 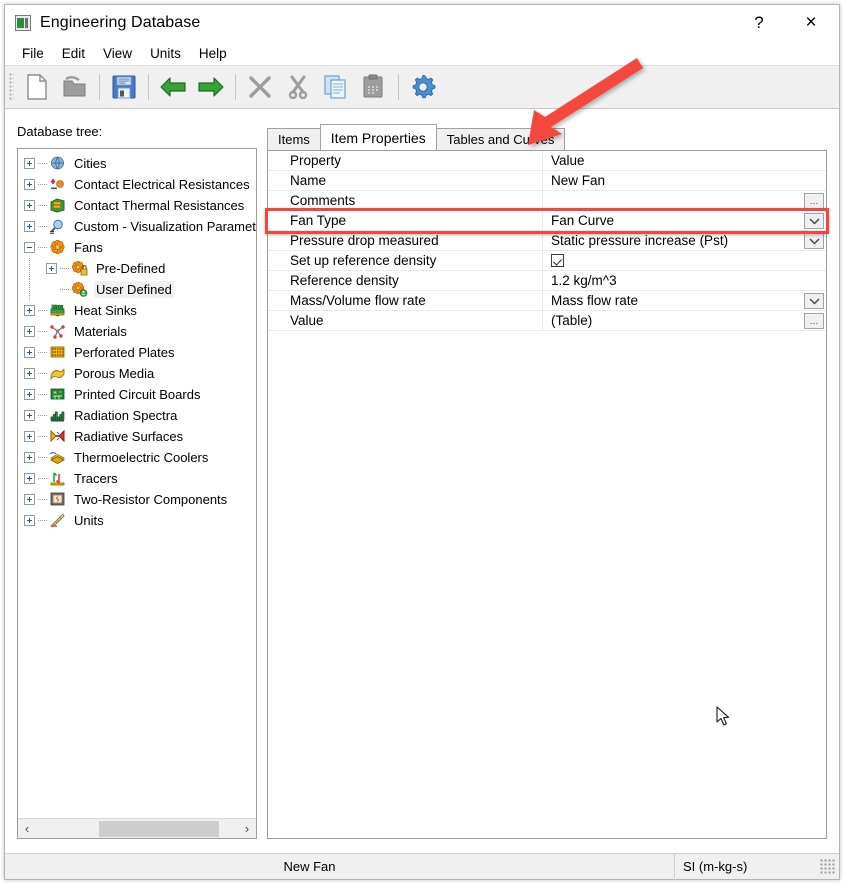 I want to click on tab-item-properties: Item Properties, so click(x=378, y=137).